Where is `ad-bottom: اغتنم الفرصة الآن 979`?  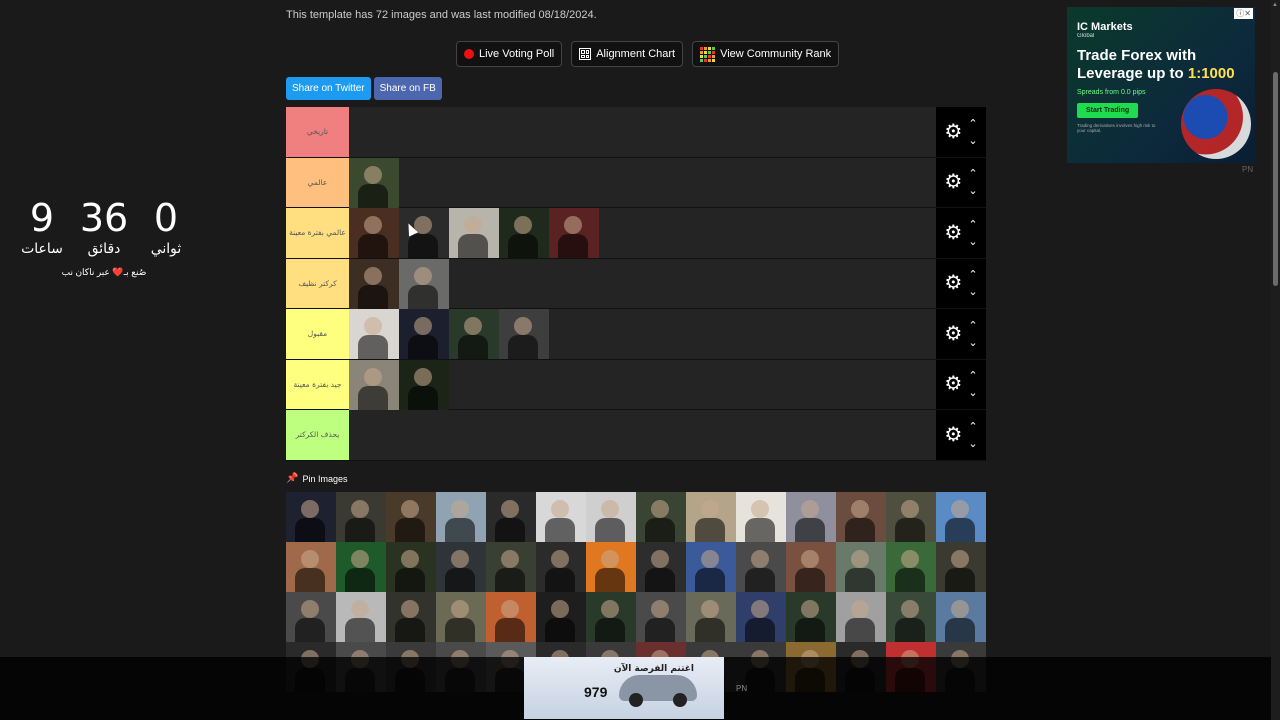 ad-bottom: اغتنم الفرصة الآن 979 is located at coordinates (624, 688).